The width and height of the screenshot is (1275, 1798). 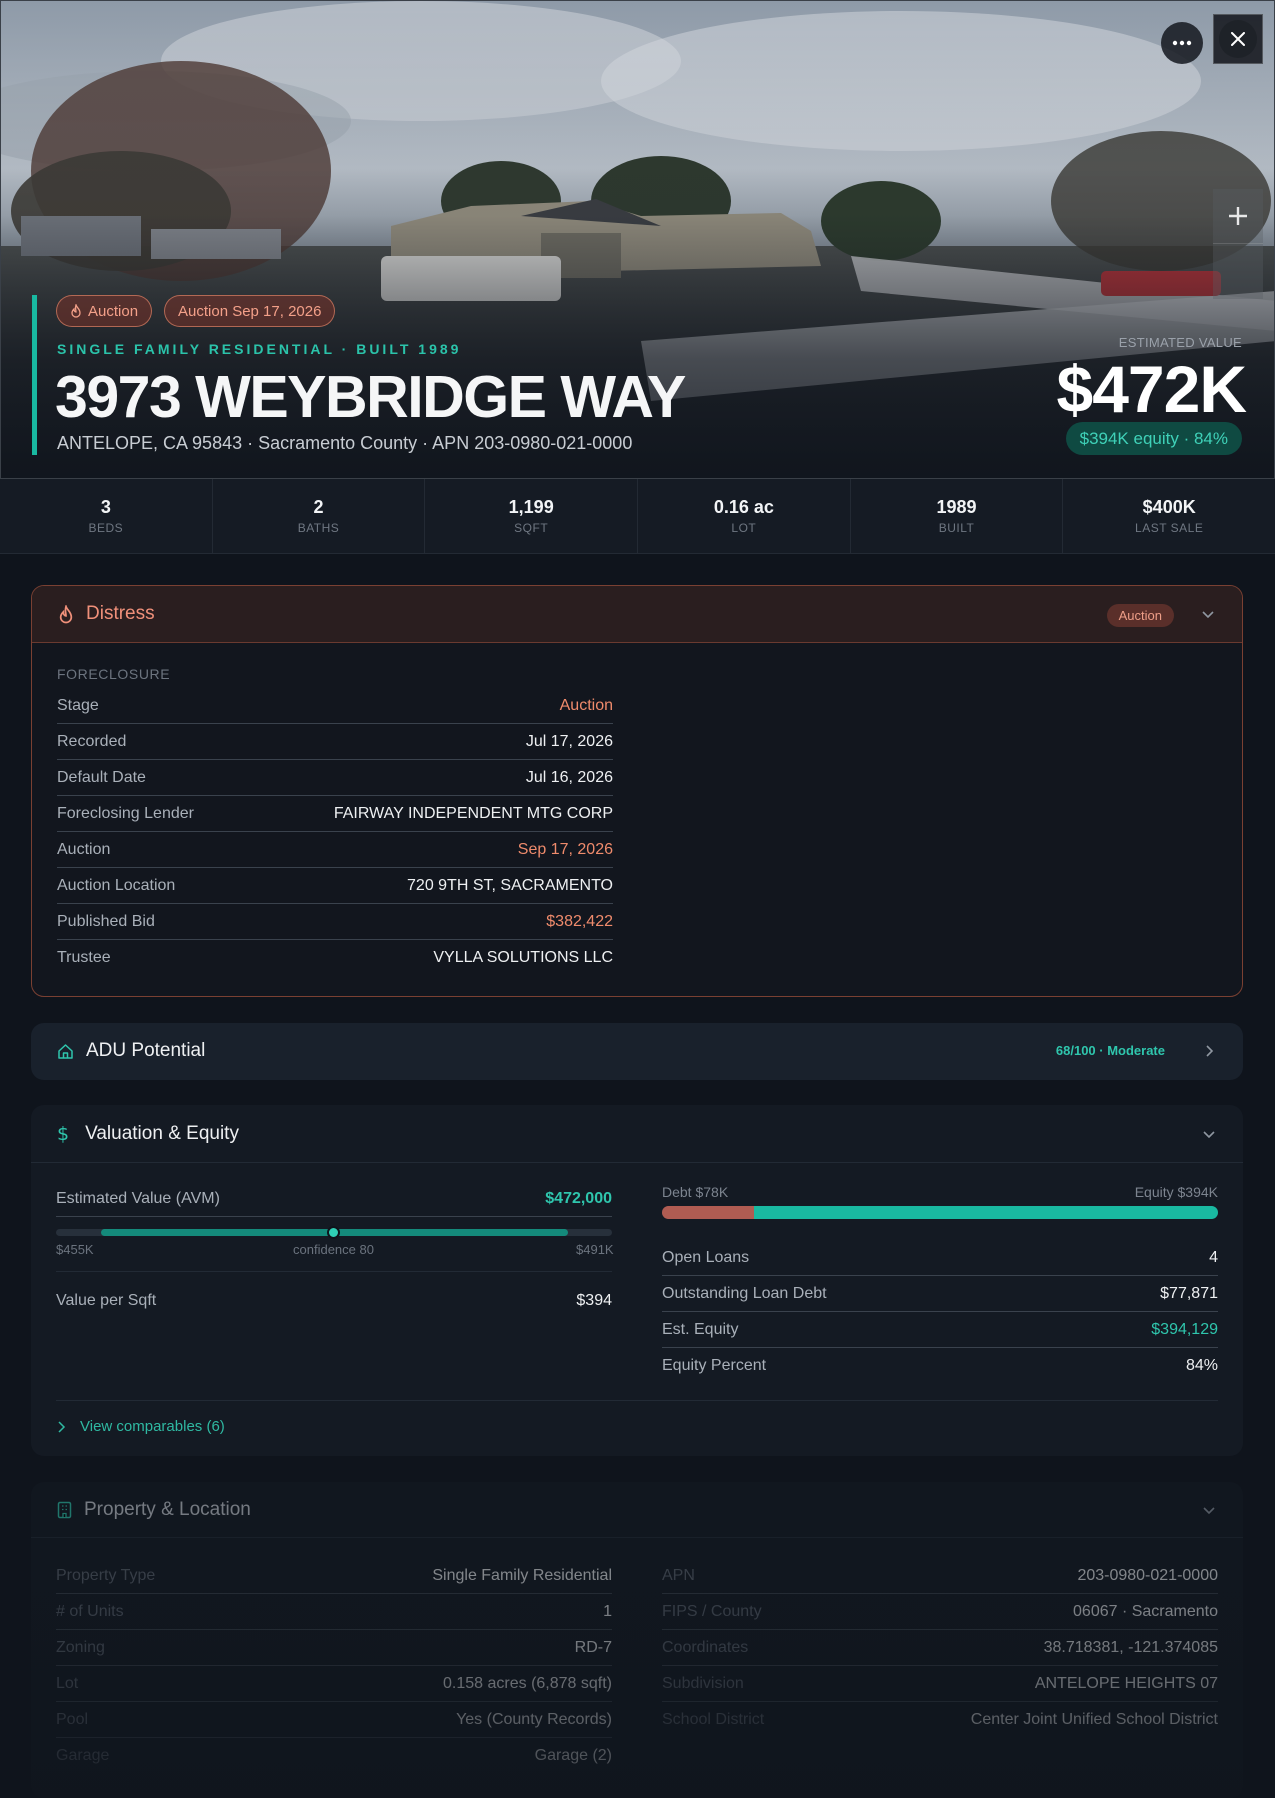 I want to click on loan-row: Est. Equity $394,129, so click(x=940, y=1330).